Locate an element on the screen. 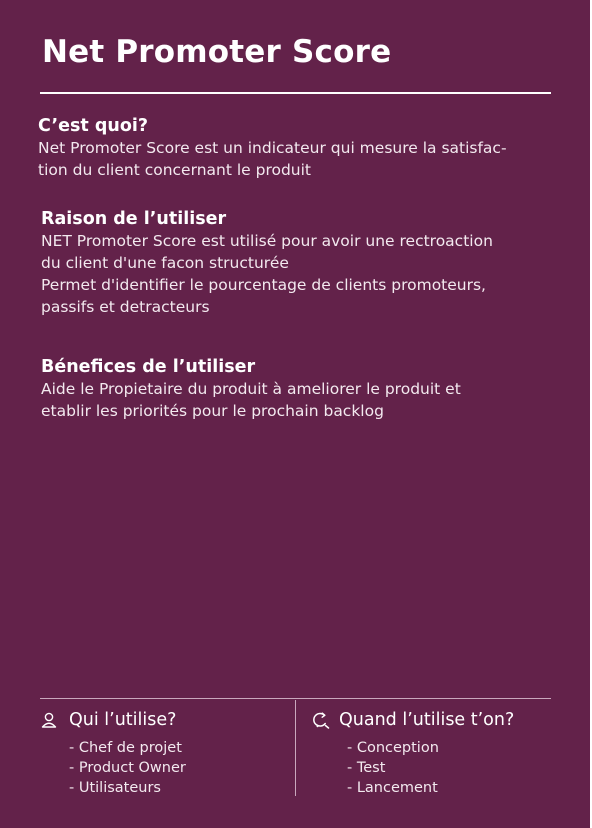  section-line: passifs et detracteurs is located at coordinates (125, 307).